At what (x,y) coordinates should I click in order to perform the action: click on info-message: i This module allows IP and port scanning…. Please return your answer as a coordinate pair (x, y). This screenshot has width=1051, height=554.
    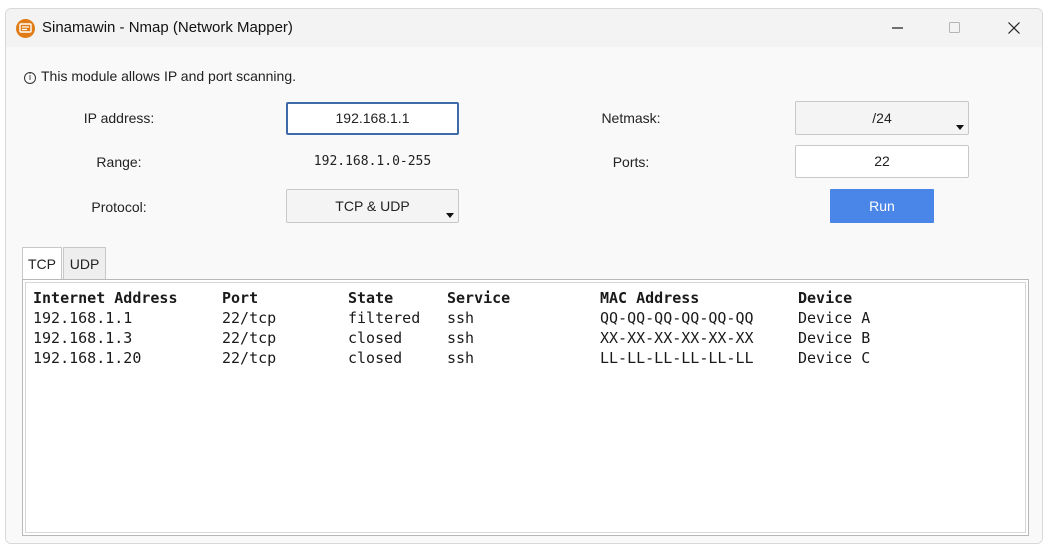
    Looking at the image, I should click on (160, 76).